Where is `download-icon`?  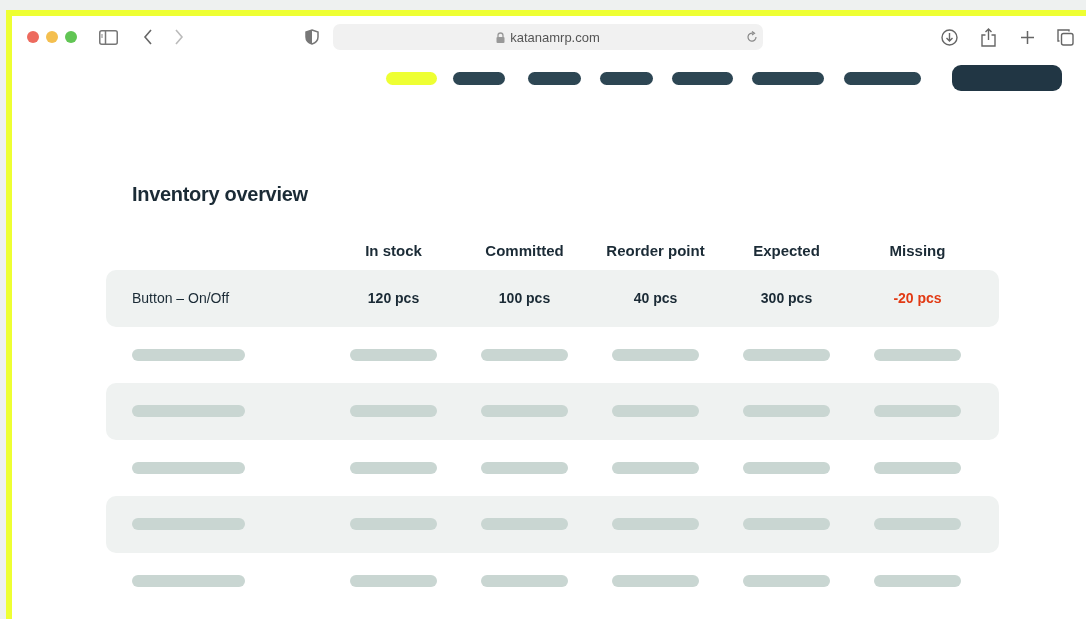 download-icon is located at coordinates (949, 37).